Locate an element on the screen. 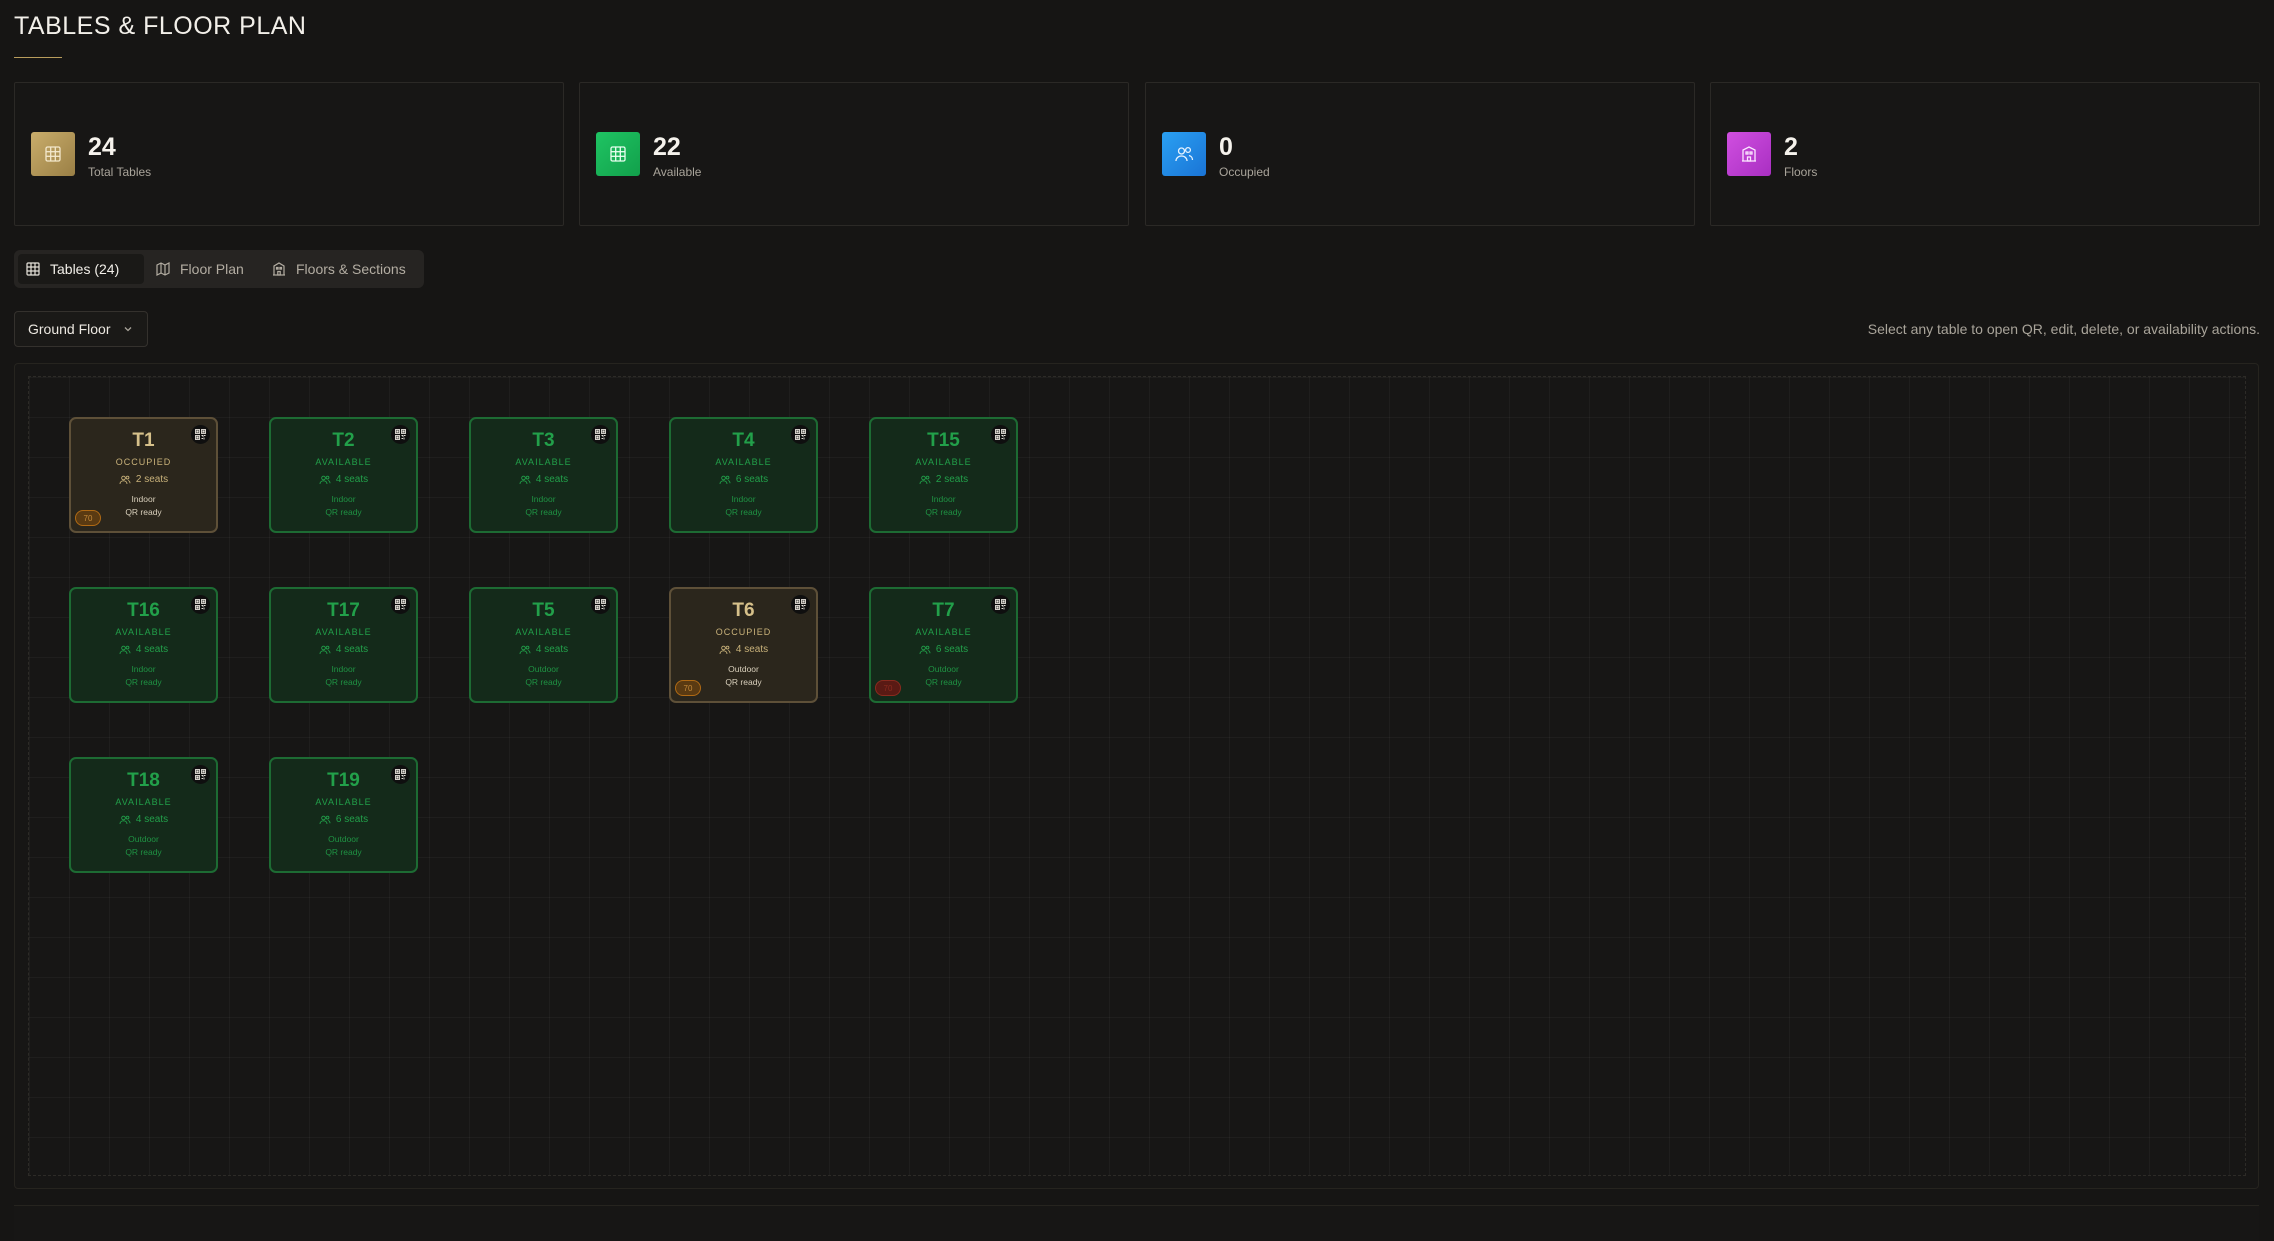 The height and width of the screenshot is (1241, 2274). stat-value: 22 is located at coordinates (667, 147).